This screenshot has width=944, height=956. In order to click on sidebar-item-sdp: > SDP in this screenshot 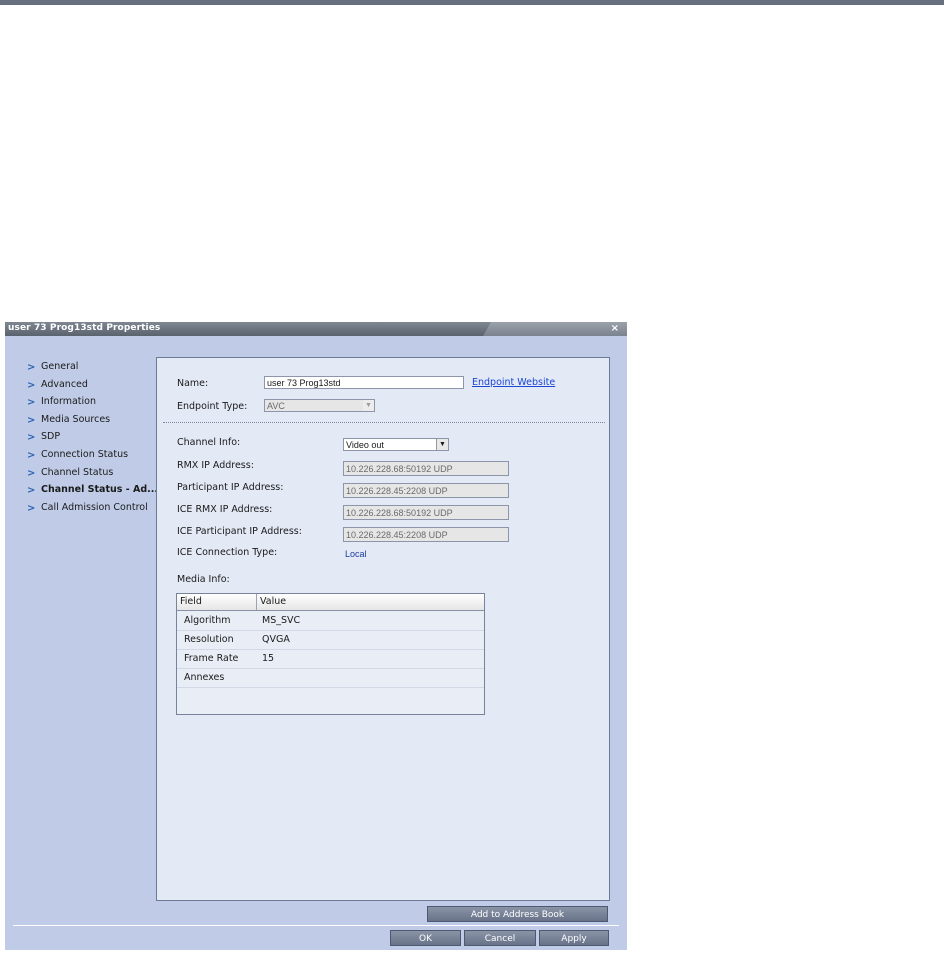, I will do `click(88, 439)`.